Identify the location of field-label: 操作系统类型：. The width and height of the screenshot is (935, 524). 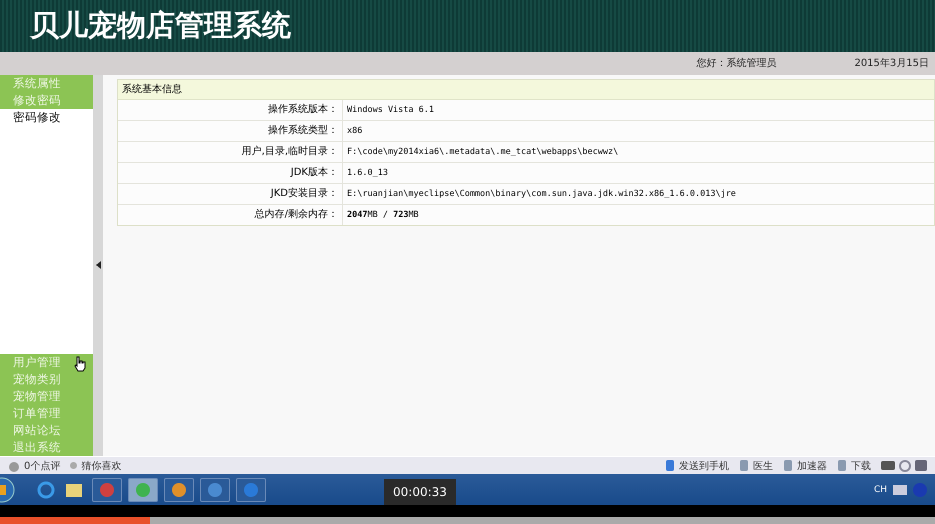
(230, 130).